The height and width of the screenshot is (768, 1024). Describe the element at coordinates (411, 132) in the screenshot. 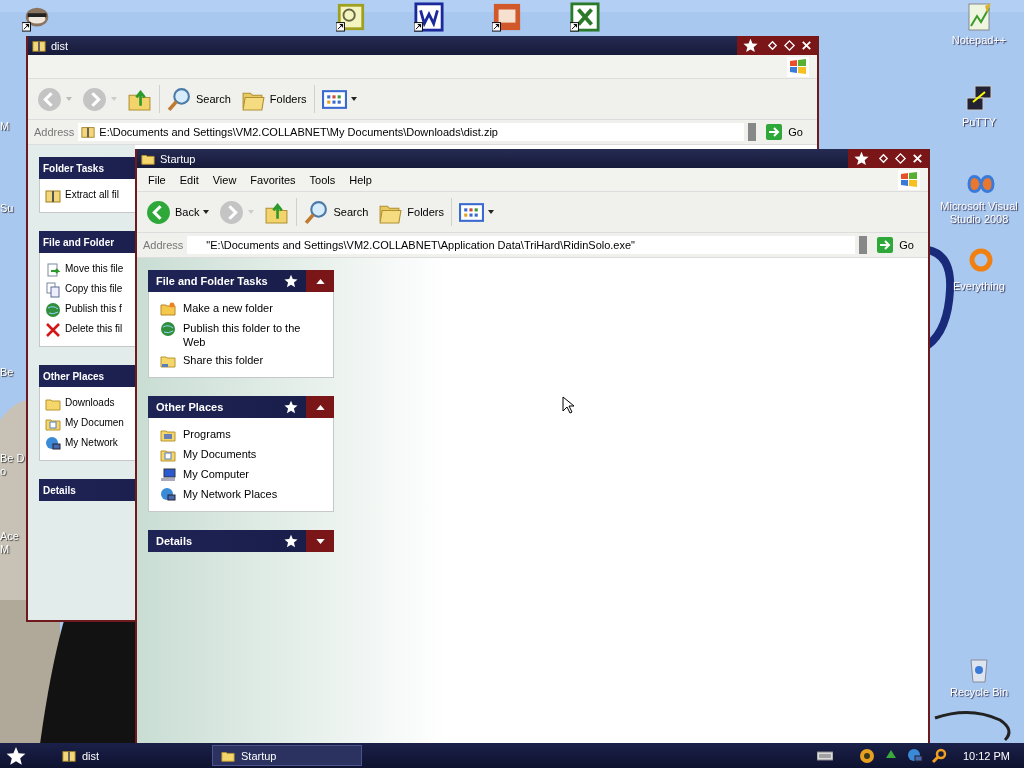

I see `address-field: E:\Documents and Settings\VM2.COLLABNET\My Documents\Downloads\dist.zip` at that location.